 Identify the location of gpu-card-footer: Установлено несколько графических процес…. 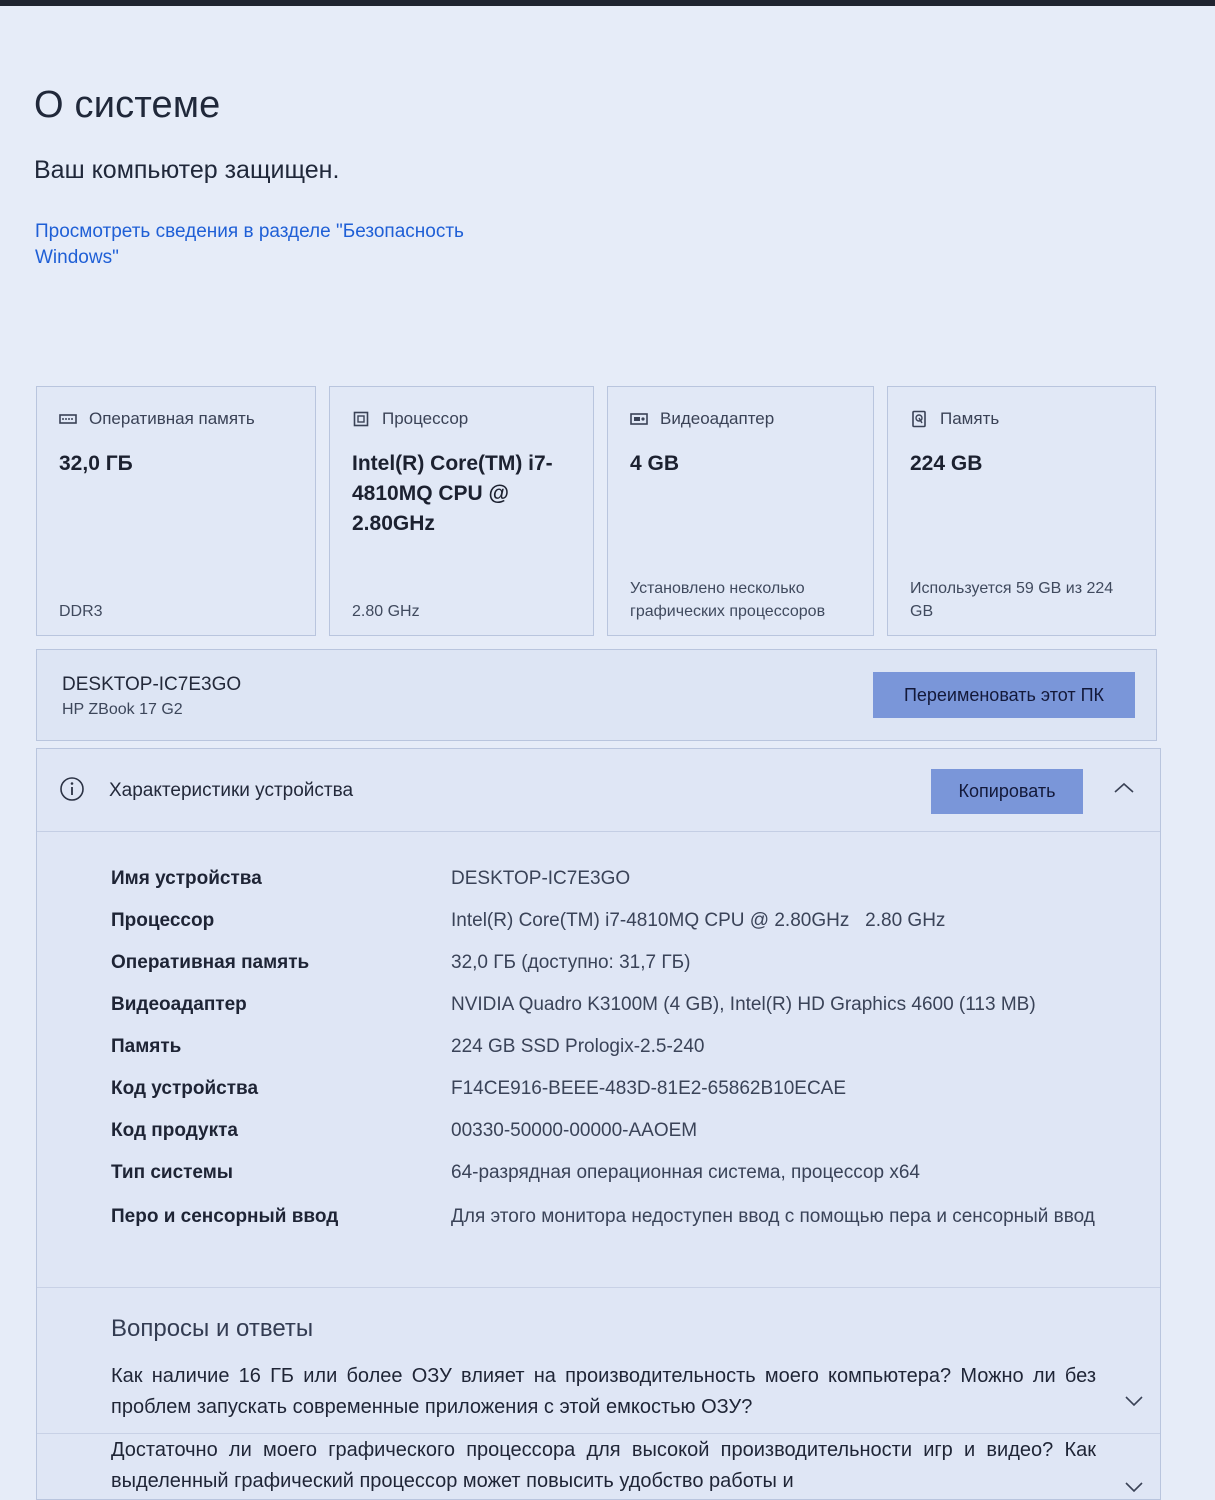
(728, 600).